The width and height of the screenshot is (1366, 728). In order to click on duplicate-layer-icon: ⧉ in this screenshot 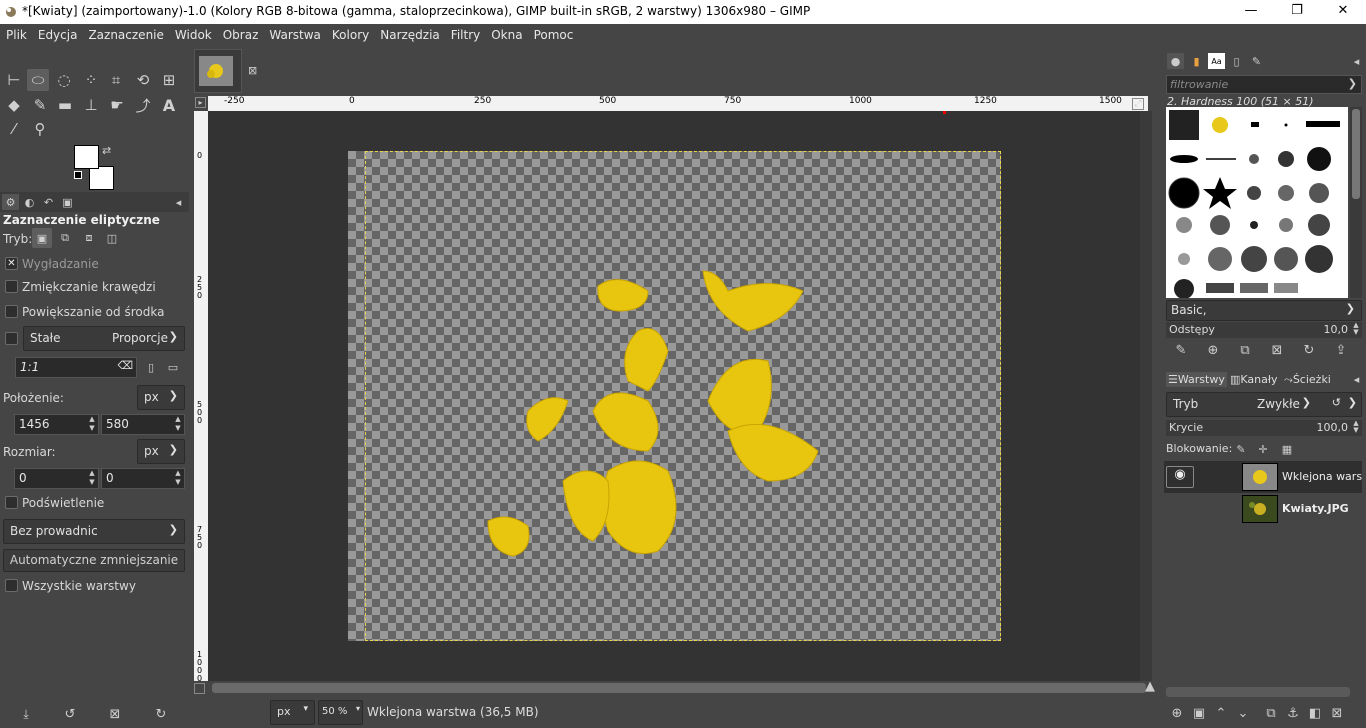, I will do `click(1271, 713)`.